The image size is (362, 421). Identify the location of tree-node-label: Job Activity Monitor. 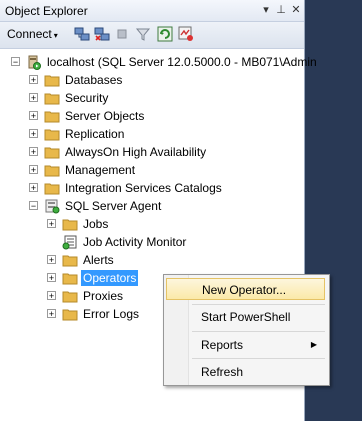
(135, 242).